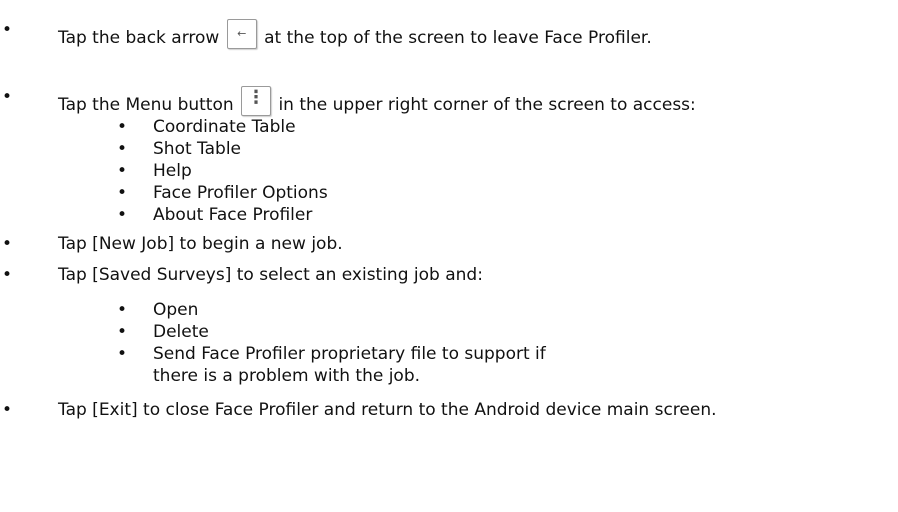 Image resolution: width=898 pixels, height=512 pixels. I want to click on back-arrow-icon: ←, so click(241, 34).